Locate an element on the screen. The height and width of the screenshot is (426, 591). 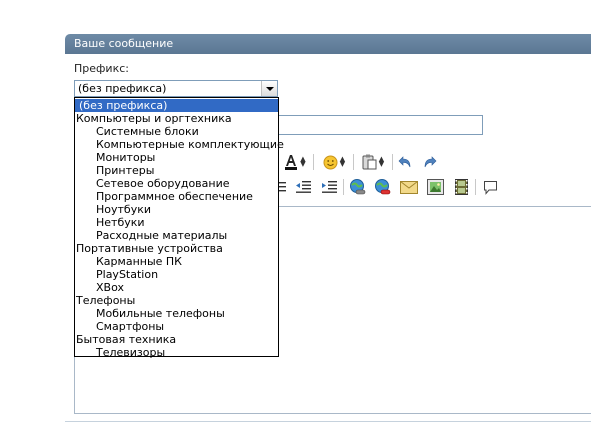
outdent-icon is located at coordinates (303, 187).